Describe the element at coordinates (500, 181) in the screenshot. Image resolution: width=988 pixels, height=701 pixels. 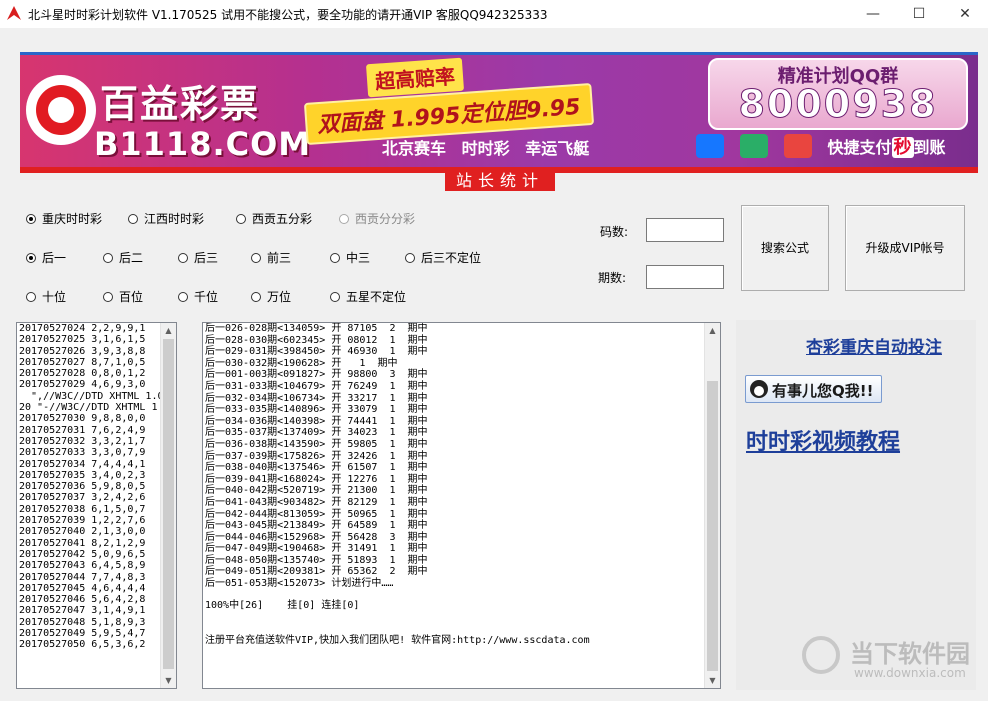
I see `stats-link: 站长统计` at that location.